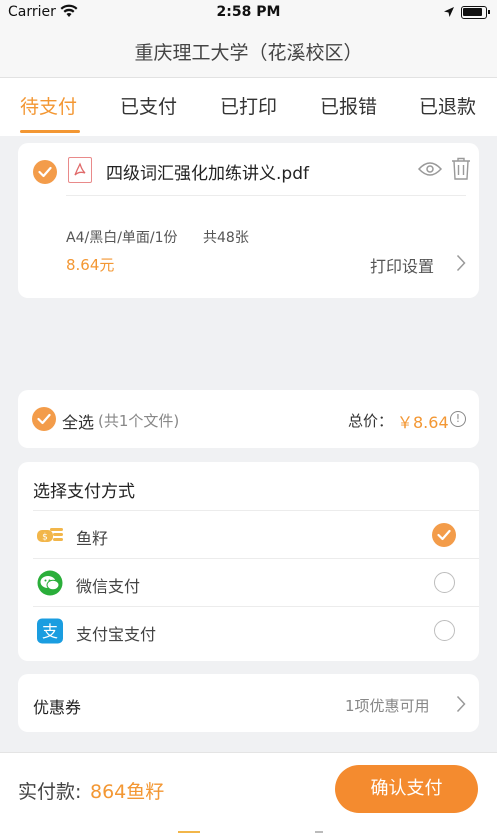 The width and height of the screenshot is (497, 833). What do you see at coordinates (430, 171) in the screenshot?
I see `preview-eye-icon` at bounding box center [430, 171].